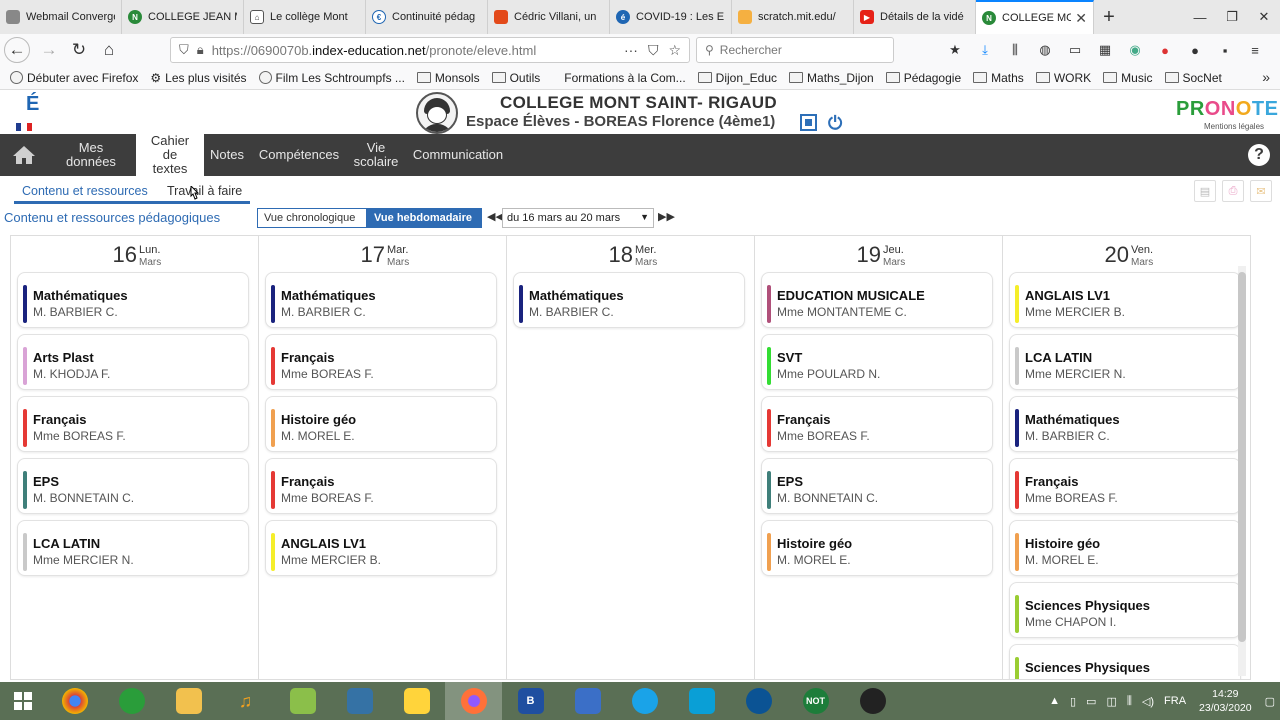 This screenshot has height=720, width=1280. I want to click on save-icon: ▤, so click(1205, 191).